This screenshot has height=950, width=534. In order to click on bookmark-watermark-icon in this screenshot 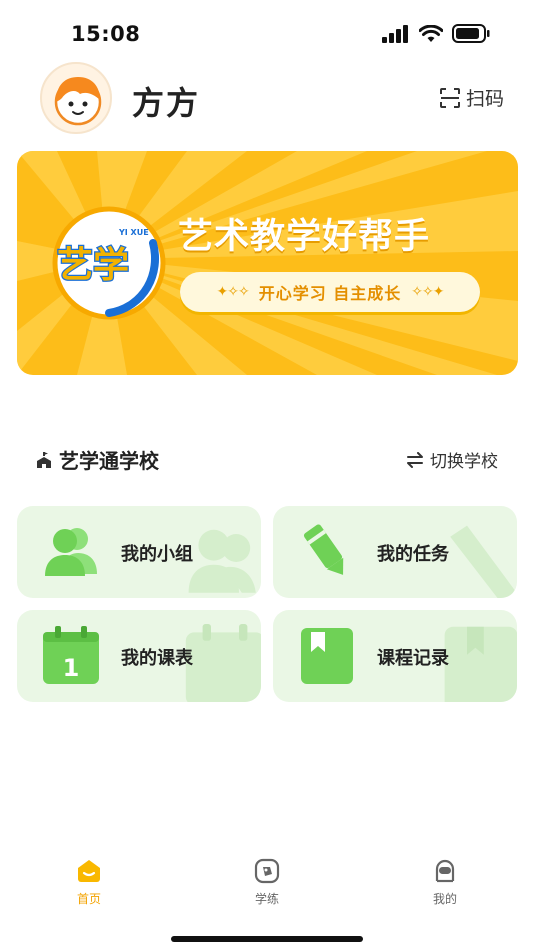, I will do `click(480, 664)`.